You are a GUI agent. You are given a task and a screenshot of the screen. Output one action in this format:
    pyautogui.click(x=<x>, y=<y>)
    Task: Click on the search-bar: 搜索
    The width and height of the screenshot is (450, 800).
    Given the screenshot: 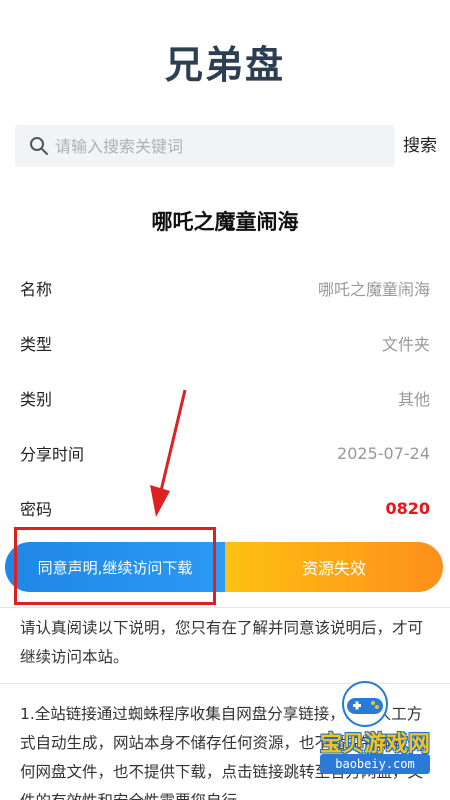 What is the action you would take?
    pyautogui.click(x=229, y=146)
    